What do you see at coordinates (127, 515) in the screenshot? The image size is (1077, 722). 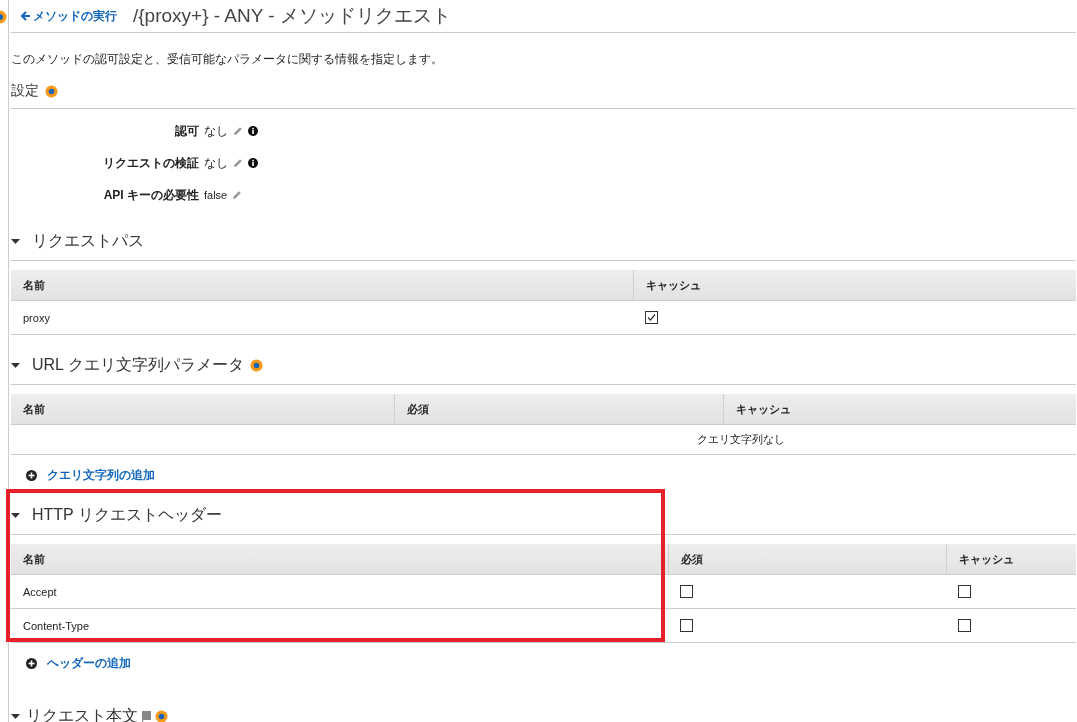 I see `section-title: HTTP リクエストヘッダー` at bounding box center [127, 515].